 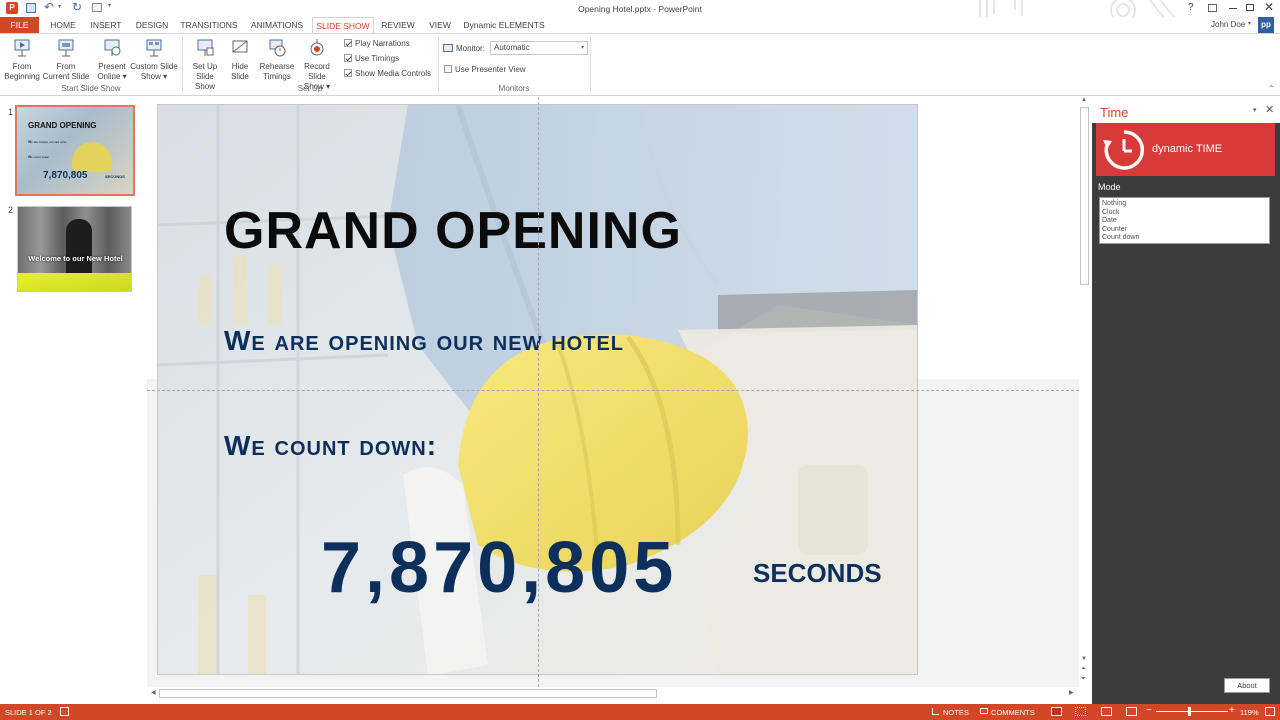 I want to click on tab-transitions: TRANSITIONS, so click(x=209, y=25).